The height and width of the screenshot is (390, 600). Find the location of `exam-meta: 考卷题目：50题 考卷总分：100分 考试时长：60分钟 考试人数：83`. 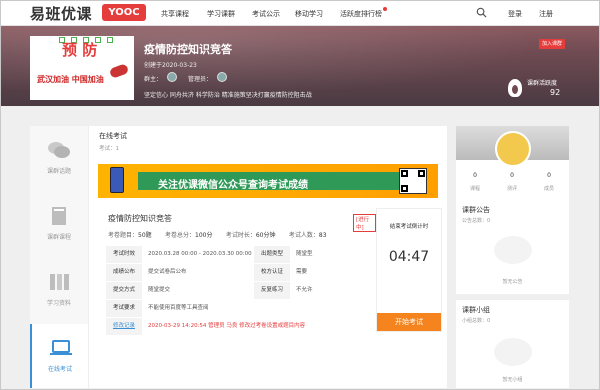

exam-meta: 考卷题目：50题 考卷总分：100分 考试时长：60分钟 考试人数：83 is located at coordinates (217, 235).